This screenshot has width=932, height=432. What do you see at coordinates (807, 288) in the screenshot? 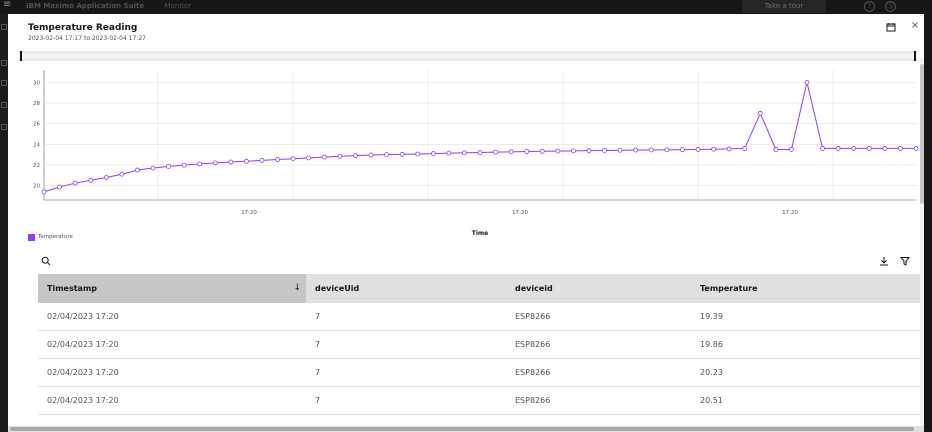
I see `column-header-temperature: Temperature` at bounding box center [807, 288].